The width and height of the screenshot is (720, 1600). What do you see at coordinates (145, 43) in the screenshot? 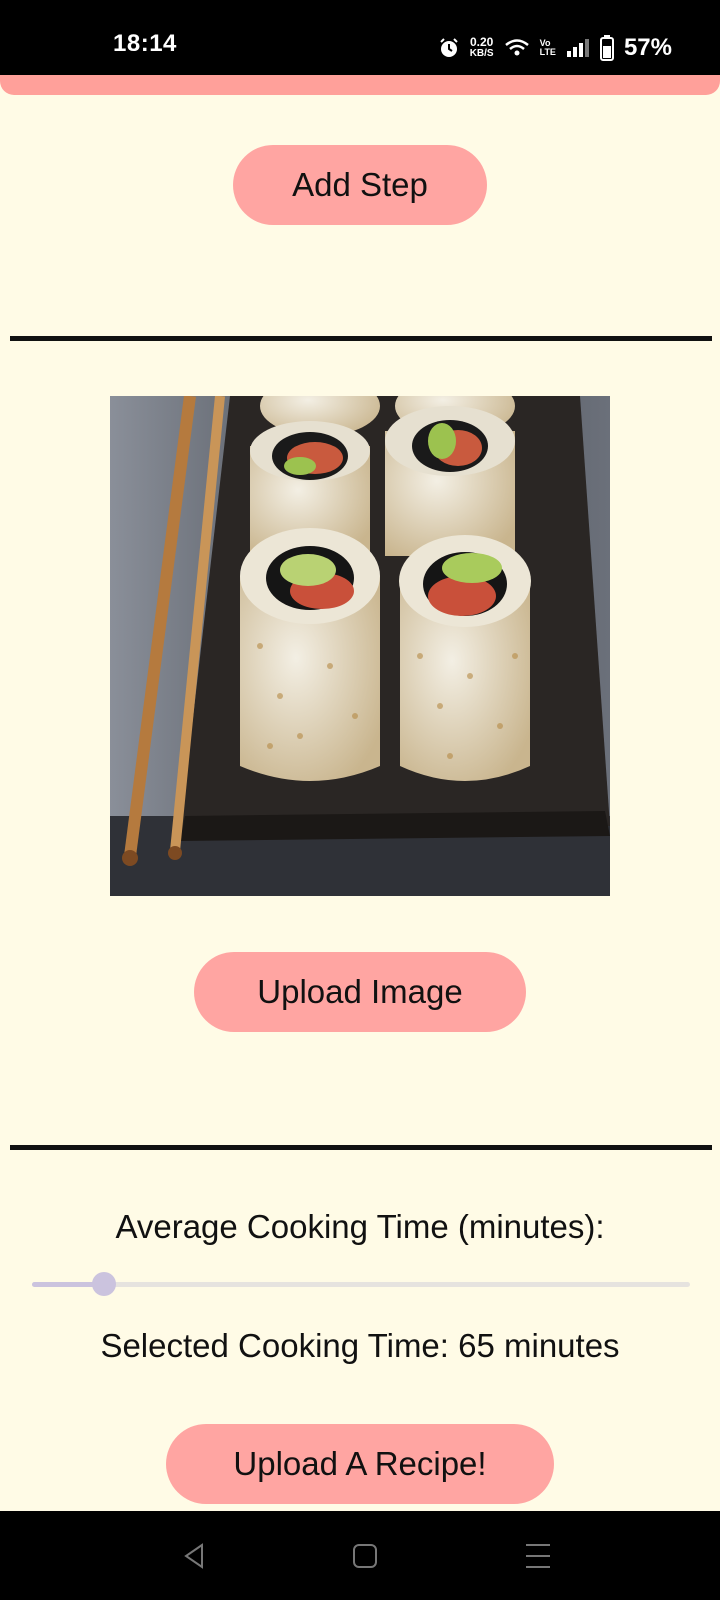
I see `status-time: 18:14` at bounding box center [145, 43].